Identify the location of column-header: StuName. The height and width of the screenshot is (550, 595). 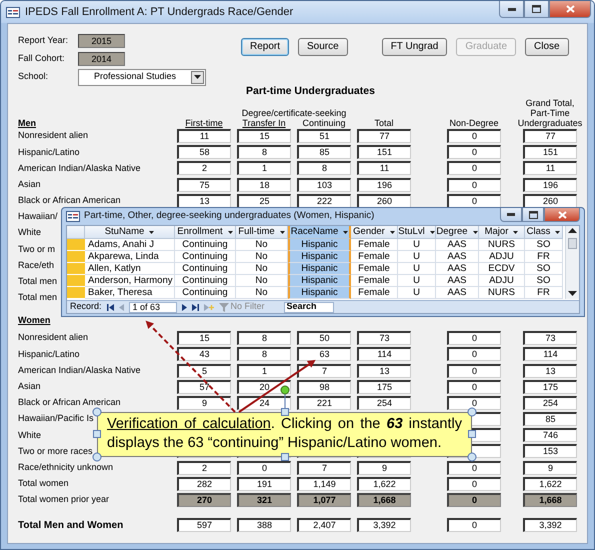
(130, 232).